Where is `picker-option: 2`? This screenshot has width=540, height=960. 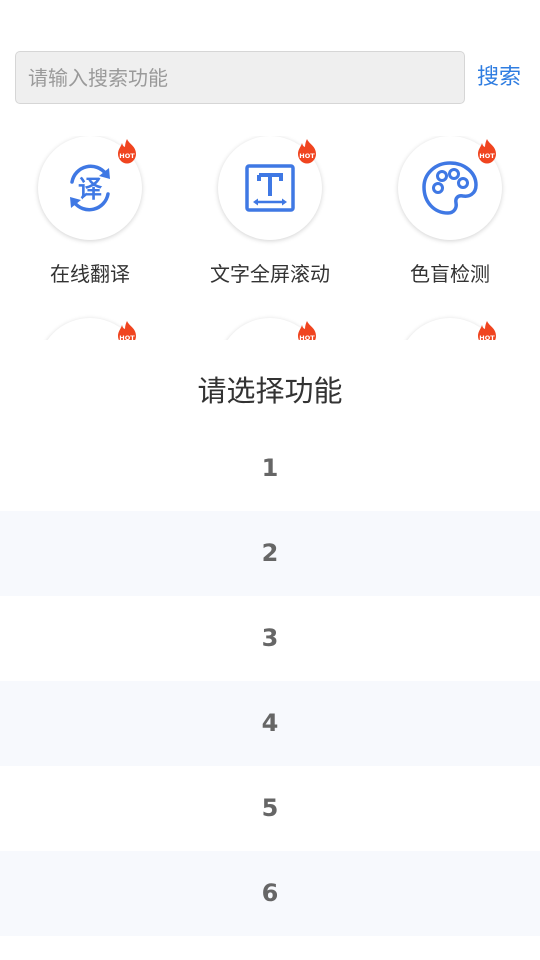
picker-option: 2 is located at coordinates (270, 553).